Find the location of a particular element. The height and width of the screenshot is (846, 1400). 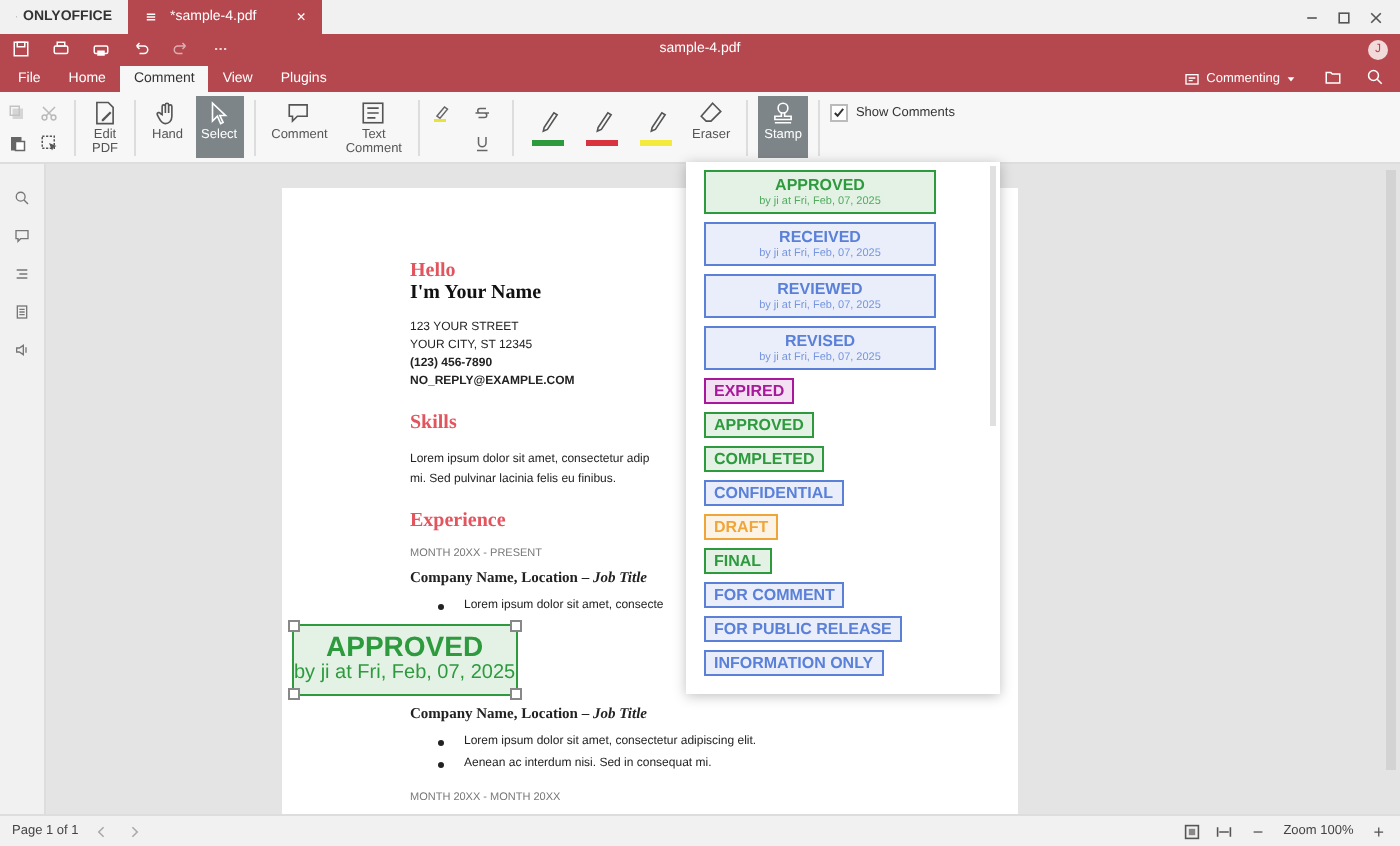

stamp-option: COMPLETED is located at coordinates (764, 459).